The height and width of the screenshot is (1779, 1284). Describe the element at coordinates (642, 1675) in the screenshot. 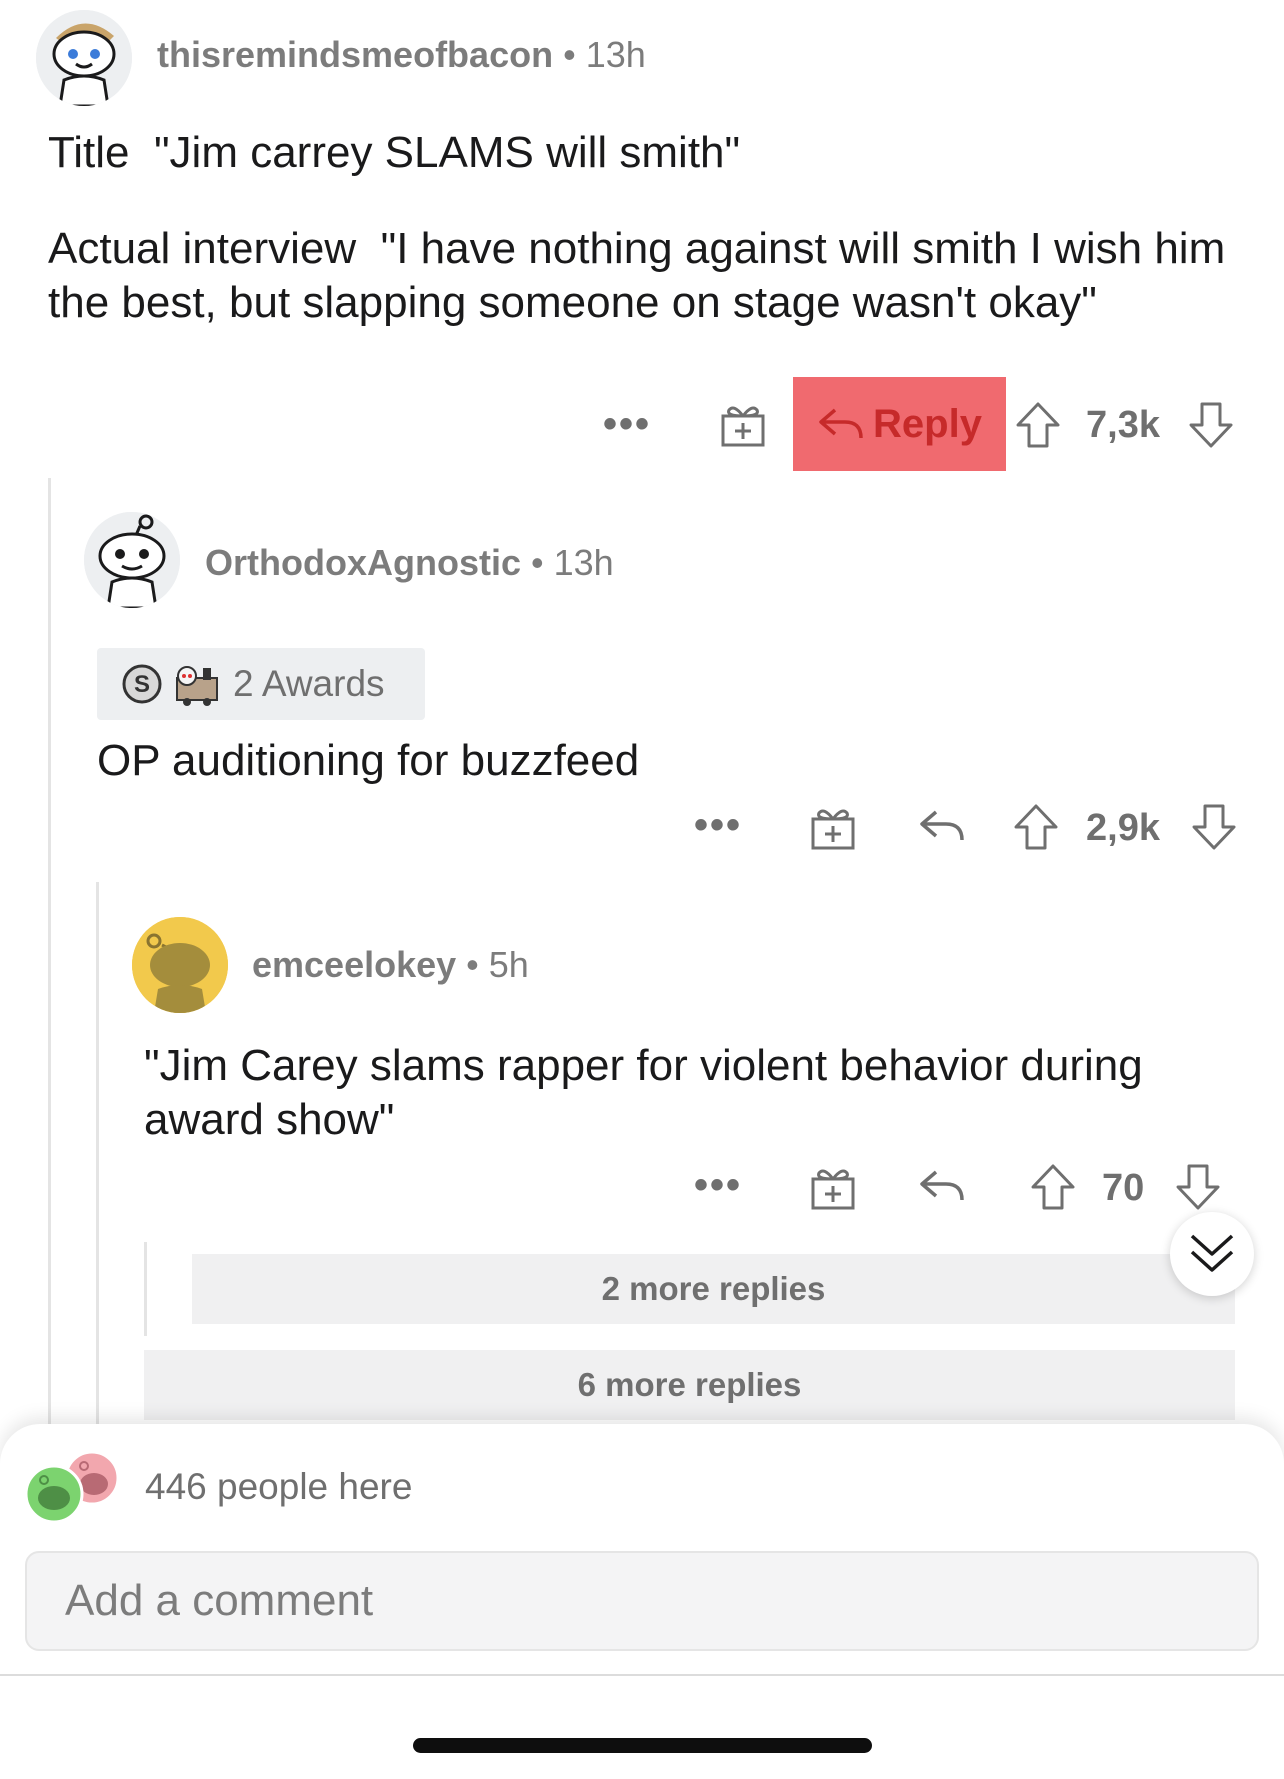

I see `divider` at that location.